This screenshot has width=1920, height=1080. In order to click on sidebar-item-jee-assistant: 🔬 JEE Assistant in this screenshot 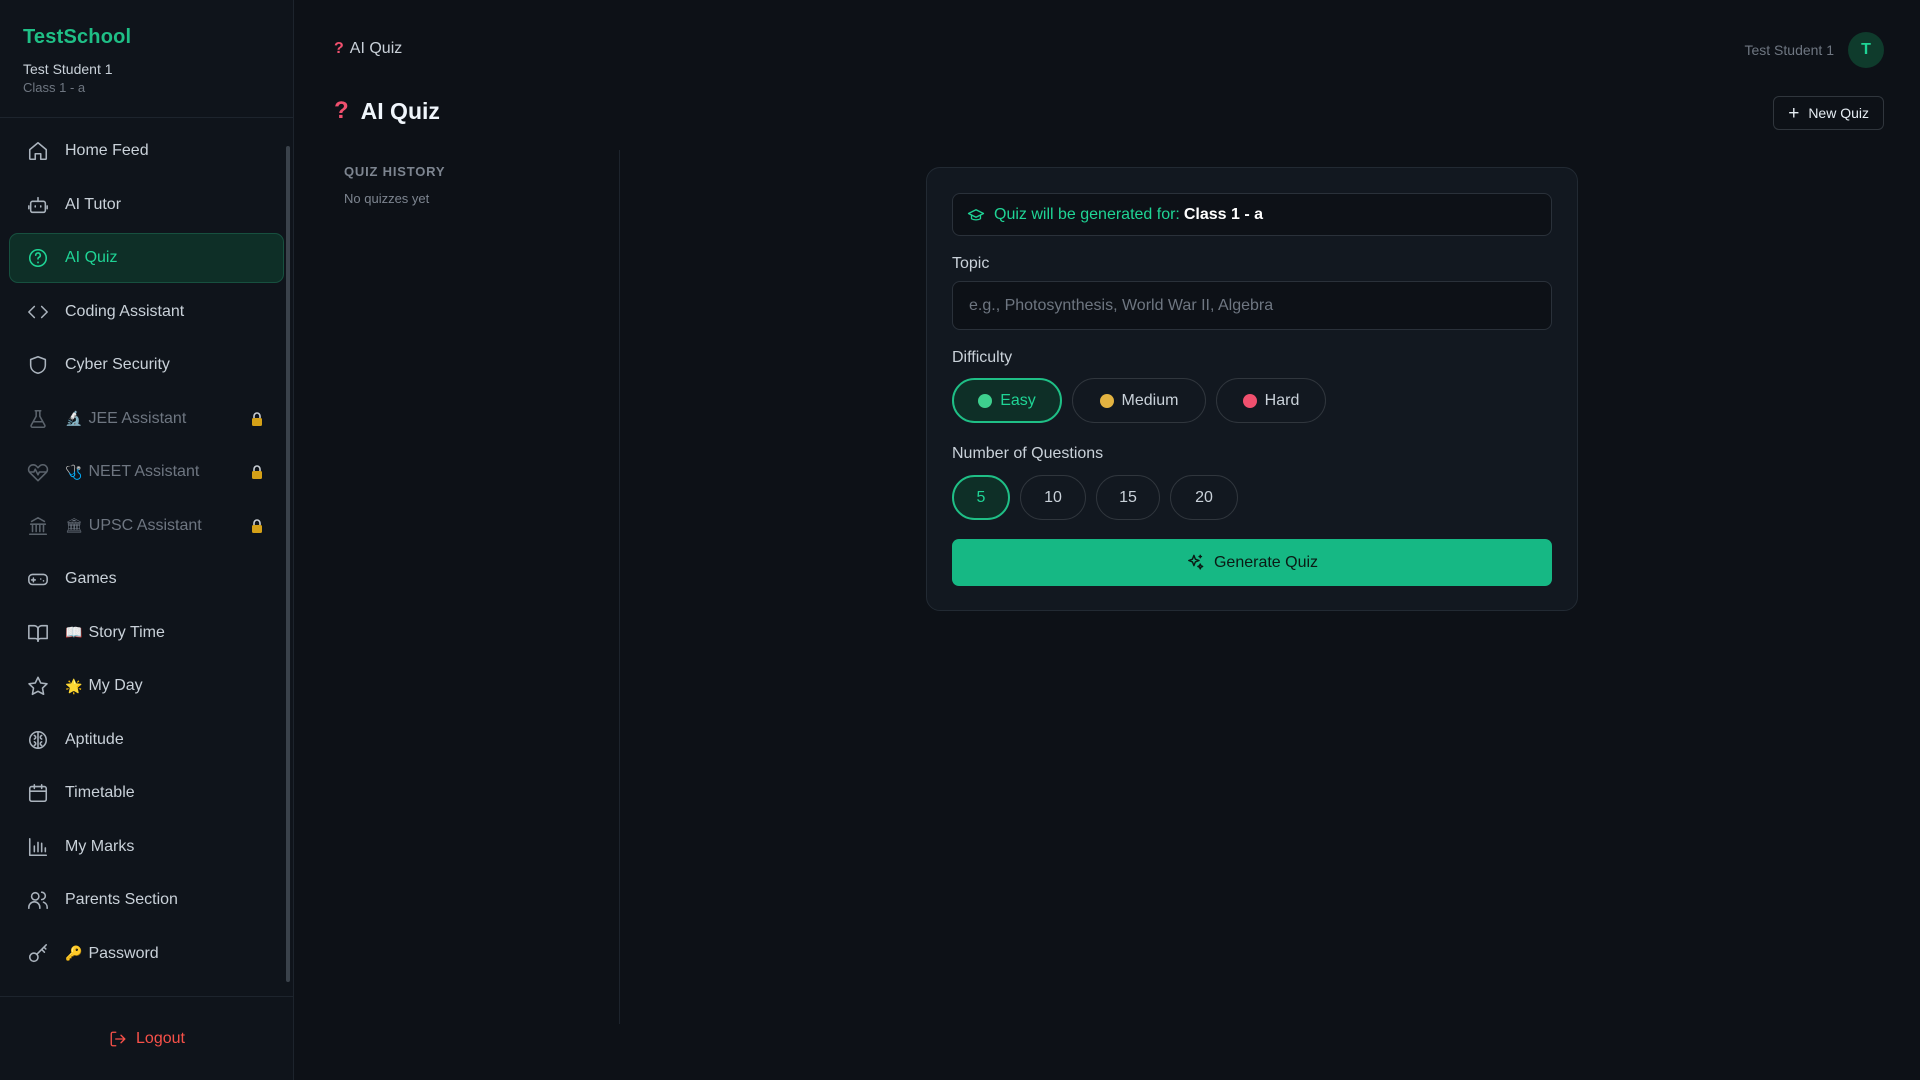, I will do `click(146, 419)`.